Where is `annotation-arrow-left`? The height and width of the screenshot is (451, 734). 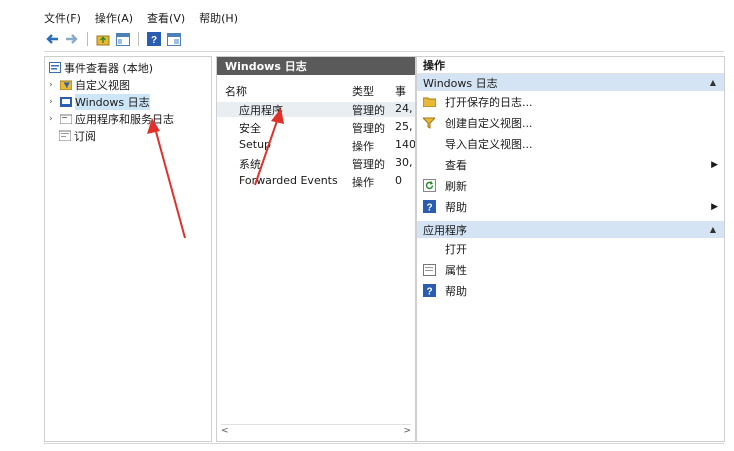 annotation-arrow-left is located at coordinates (166, 178).